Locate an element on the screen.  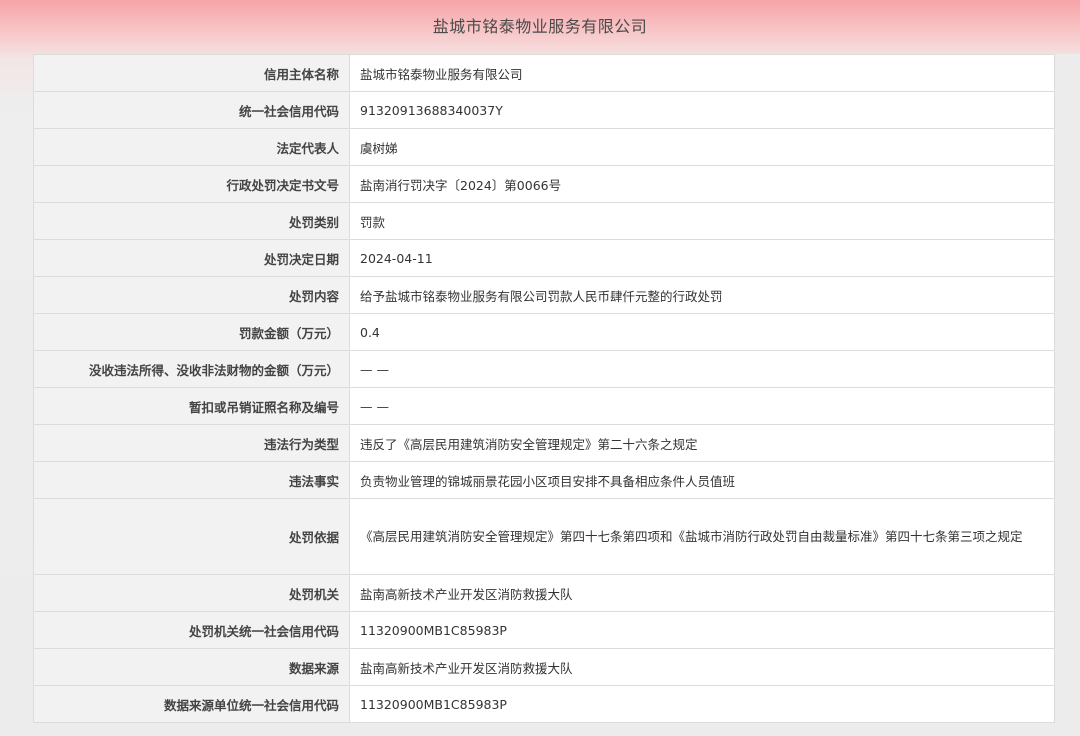
row-value-penalty-type: 罚款 is located at coordinates (702, 221).